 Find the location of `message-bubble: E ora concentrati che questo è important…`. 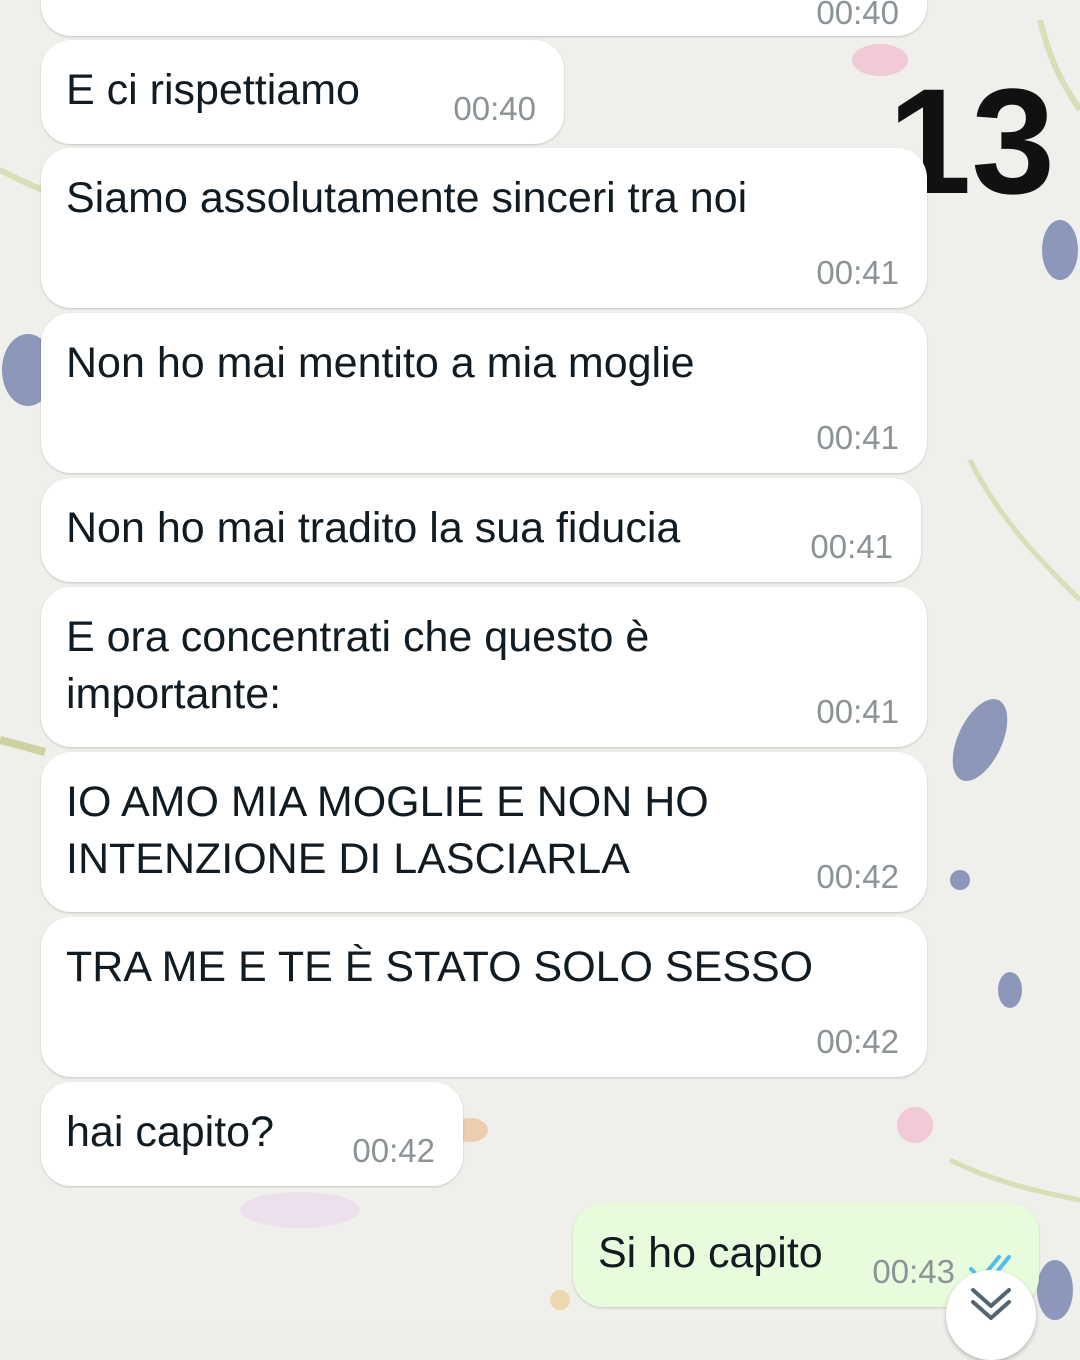

message-bubble: E ora concentrati che questo è important… is located at coordinates (484, 667).